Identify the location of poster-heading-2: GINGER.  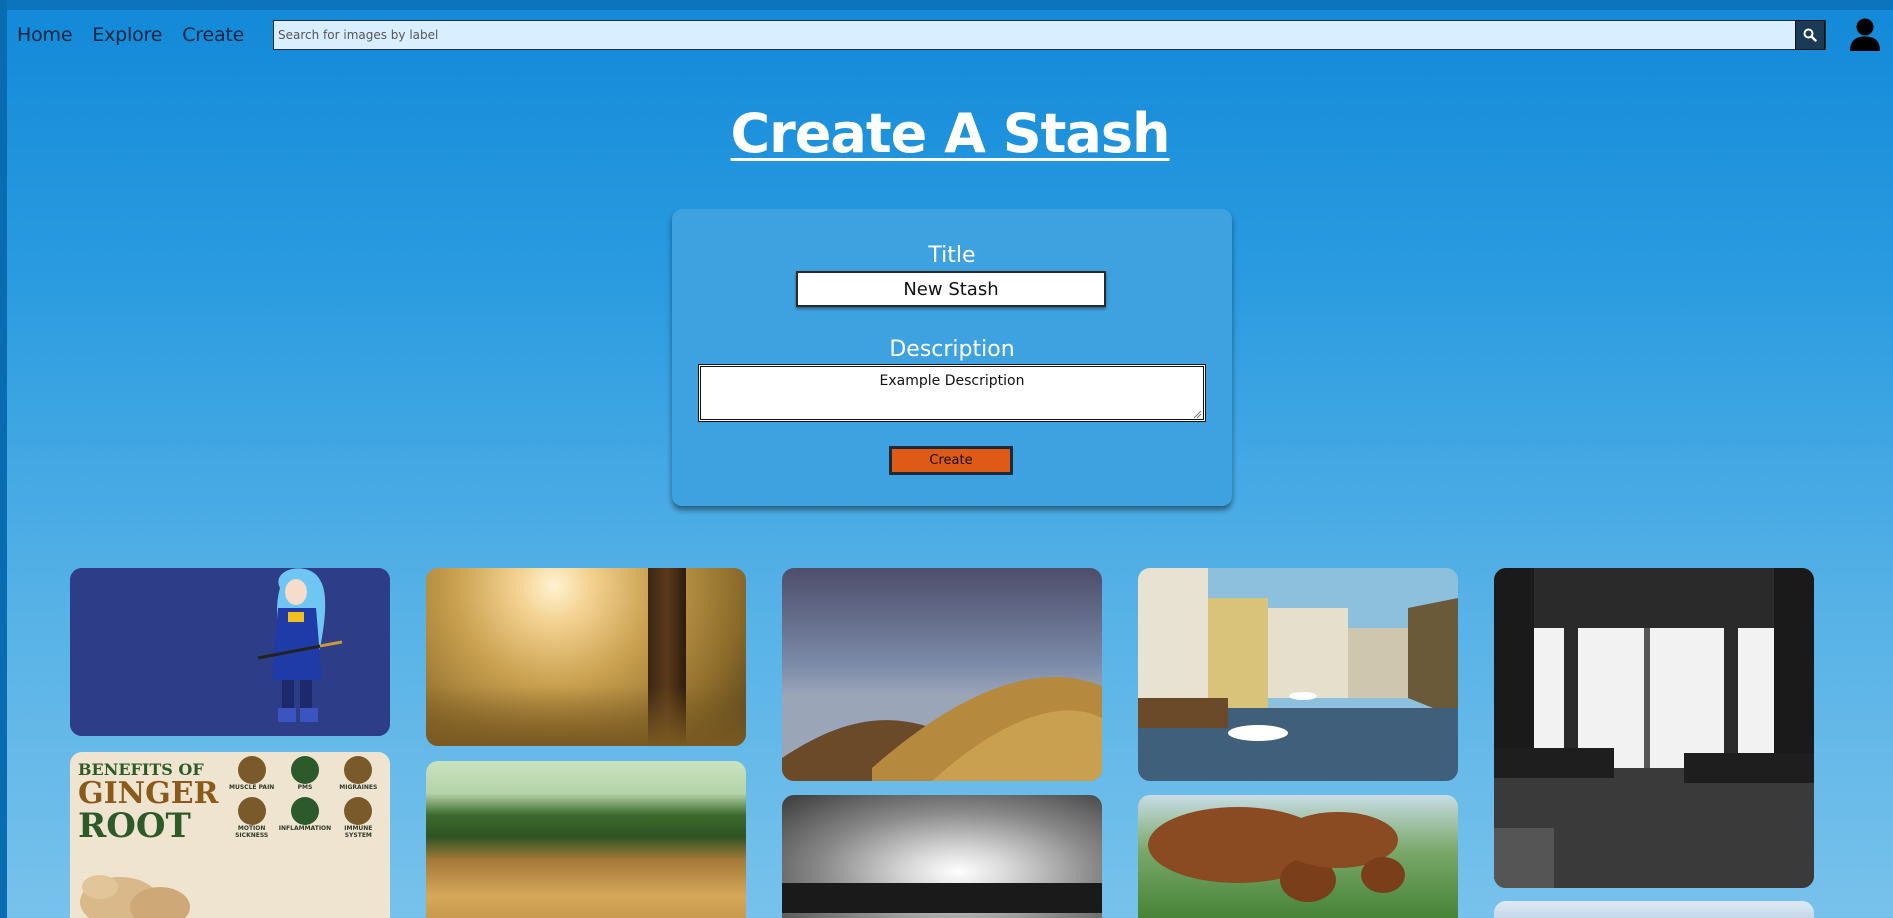
(148, 793).